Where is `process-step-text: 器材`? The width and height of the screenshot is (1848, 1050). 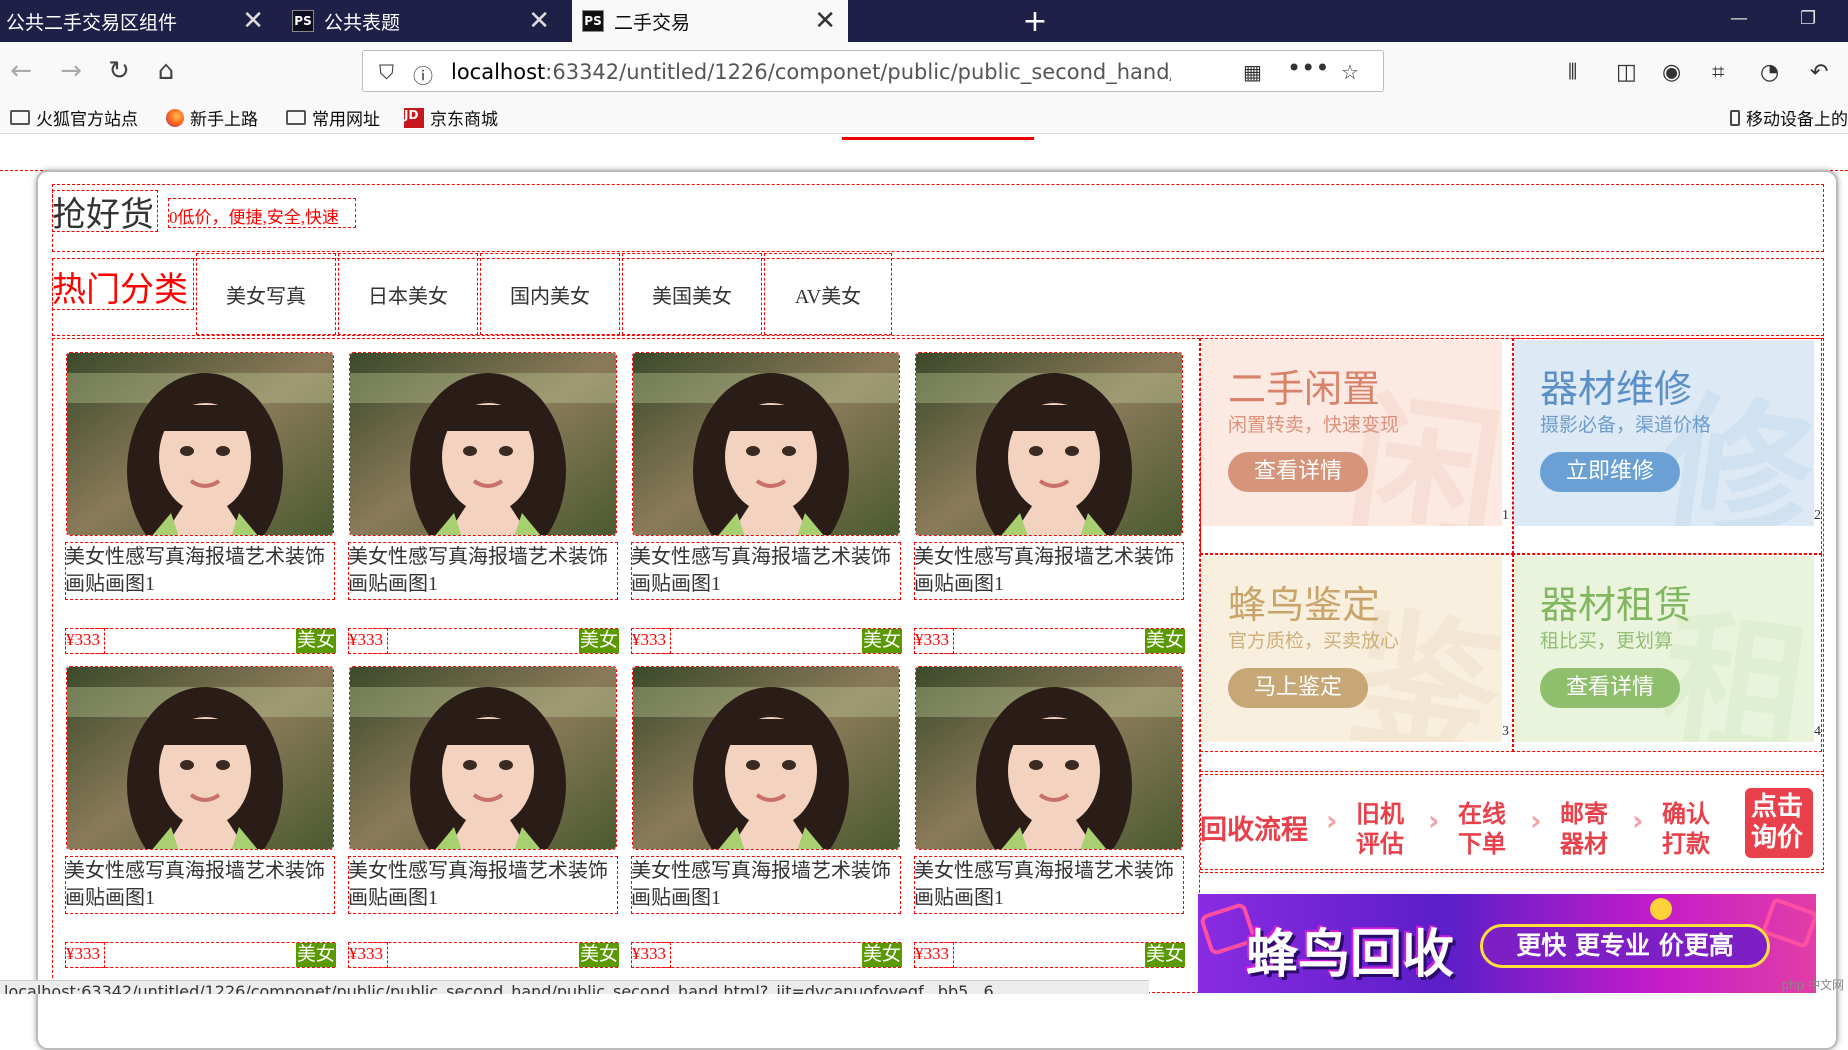 process-step-text: 器材 is located at coordinates (1584, 844).